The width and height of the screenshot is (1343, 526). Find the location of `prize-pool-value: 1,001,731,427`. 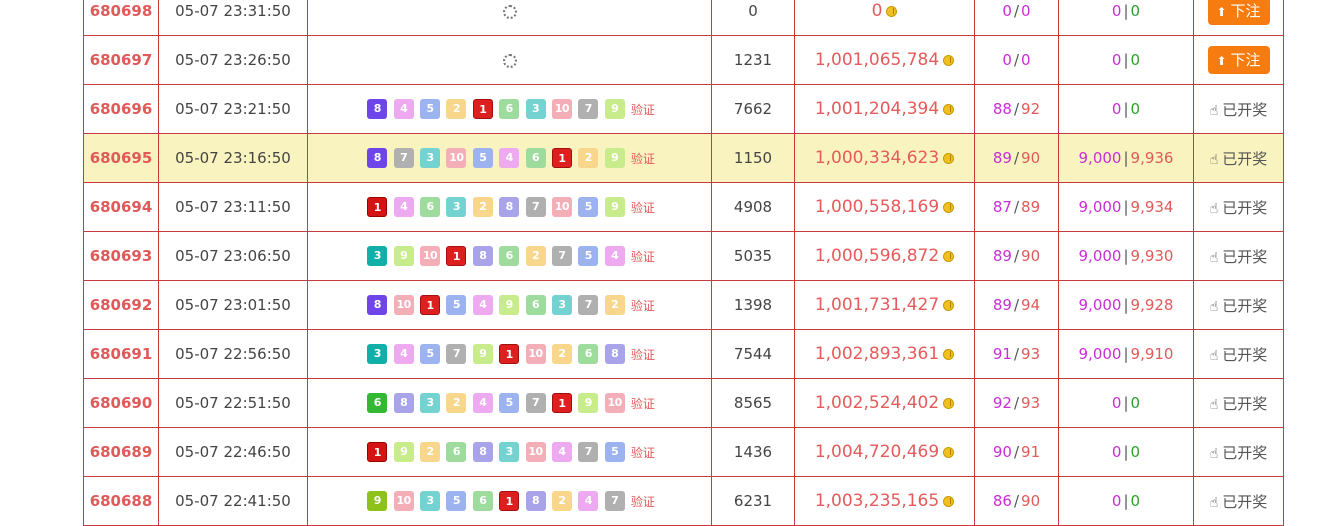

prize-pool-value: 1,001,731,427 is located at coordinates (877, 305).